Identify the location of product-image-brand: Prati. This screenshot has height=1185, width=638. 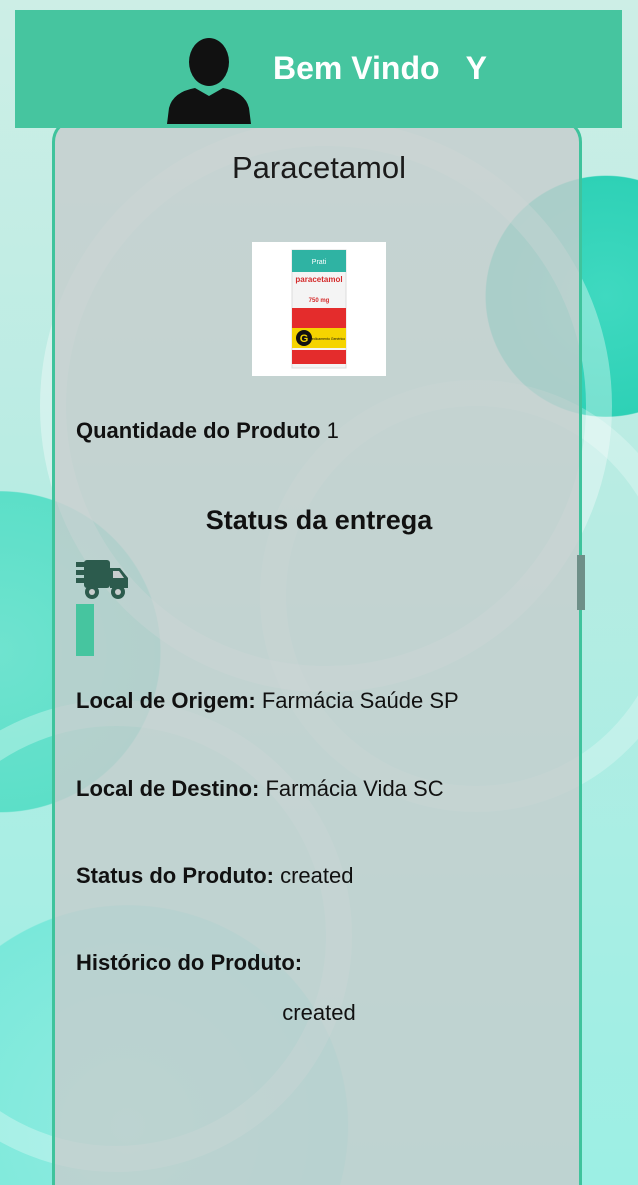
(319, 262).